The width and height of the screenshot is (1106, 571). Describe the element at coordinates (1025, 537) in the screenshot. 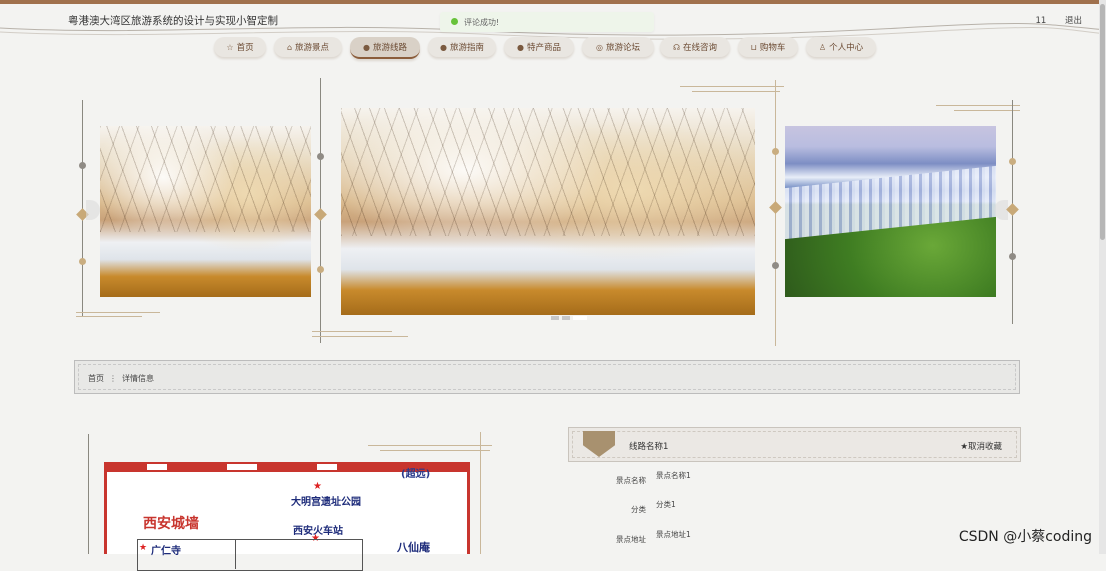

I see `csdn-watermark: CSDN @小蔡coding` at that location.